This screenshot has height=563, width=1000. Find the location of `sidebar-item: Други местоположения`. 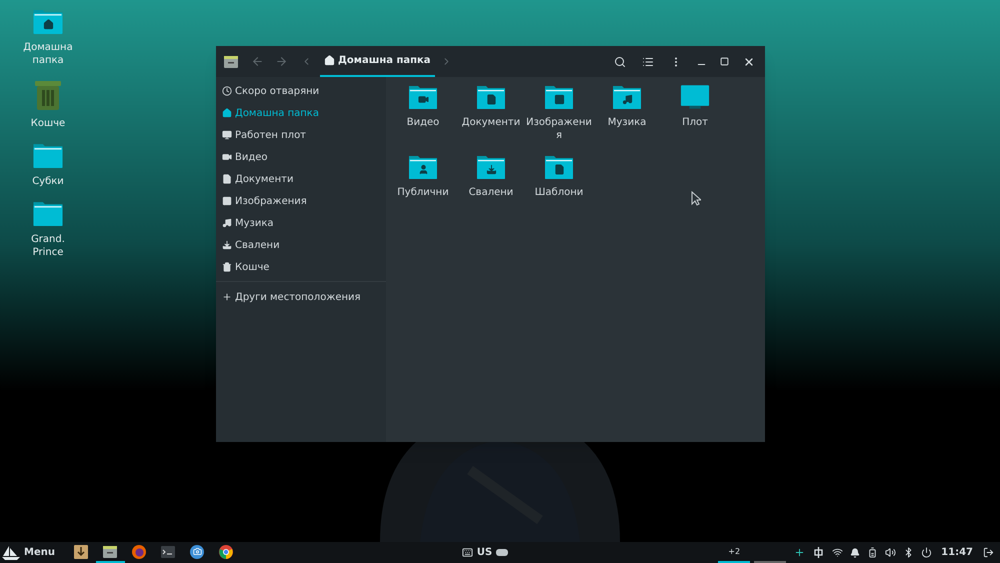

sidebar-item: Други местоположения is located at coordinates (301, 297).